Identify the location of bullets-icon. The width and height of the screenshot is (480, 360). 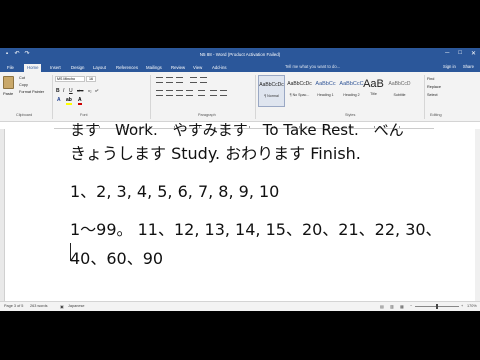
(159, 80).